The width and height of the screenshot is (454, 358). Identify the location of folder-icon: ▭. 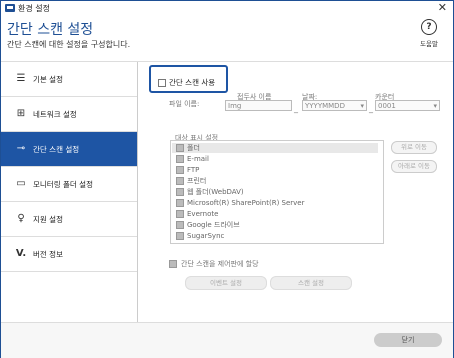
(21, 183).